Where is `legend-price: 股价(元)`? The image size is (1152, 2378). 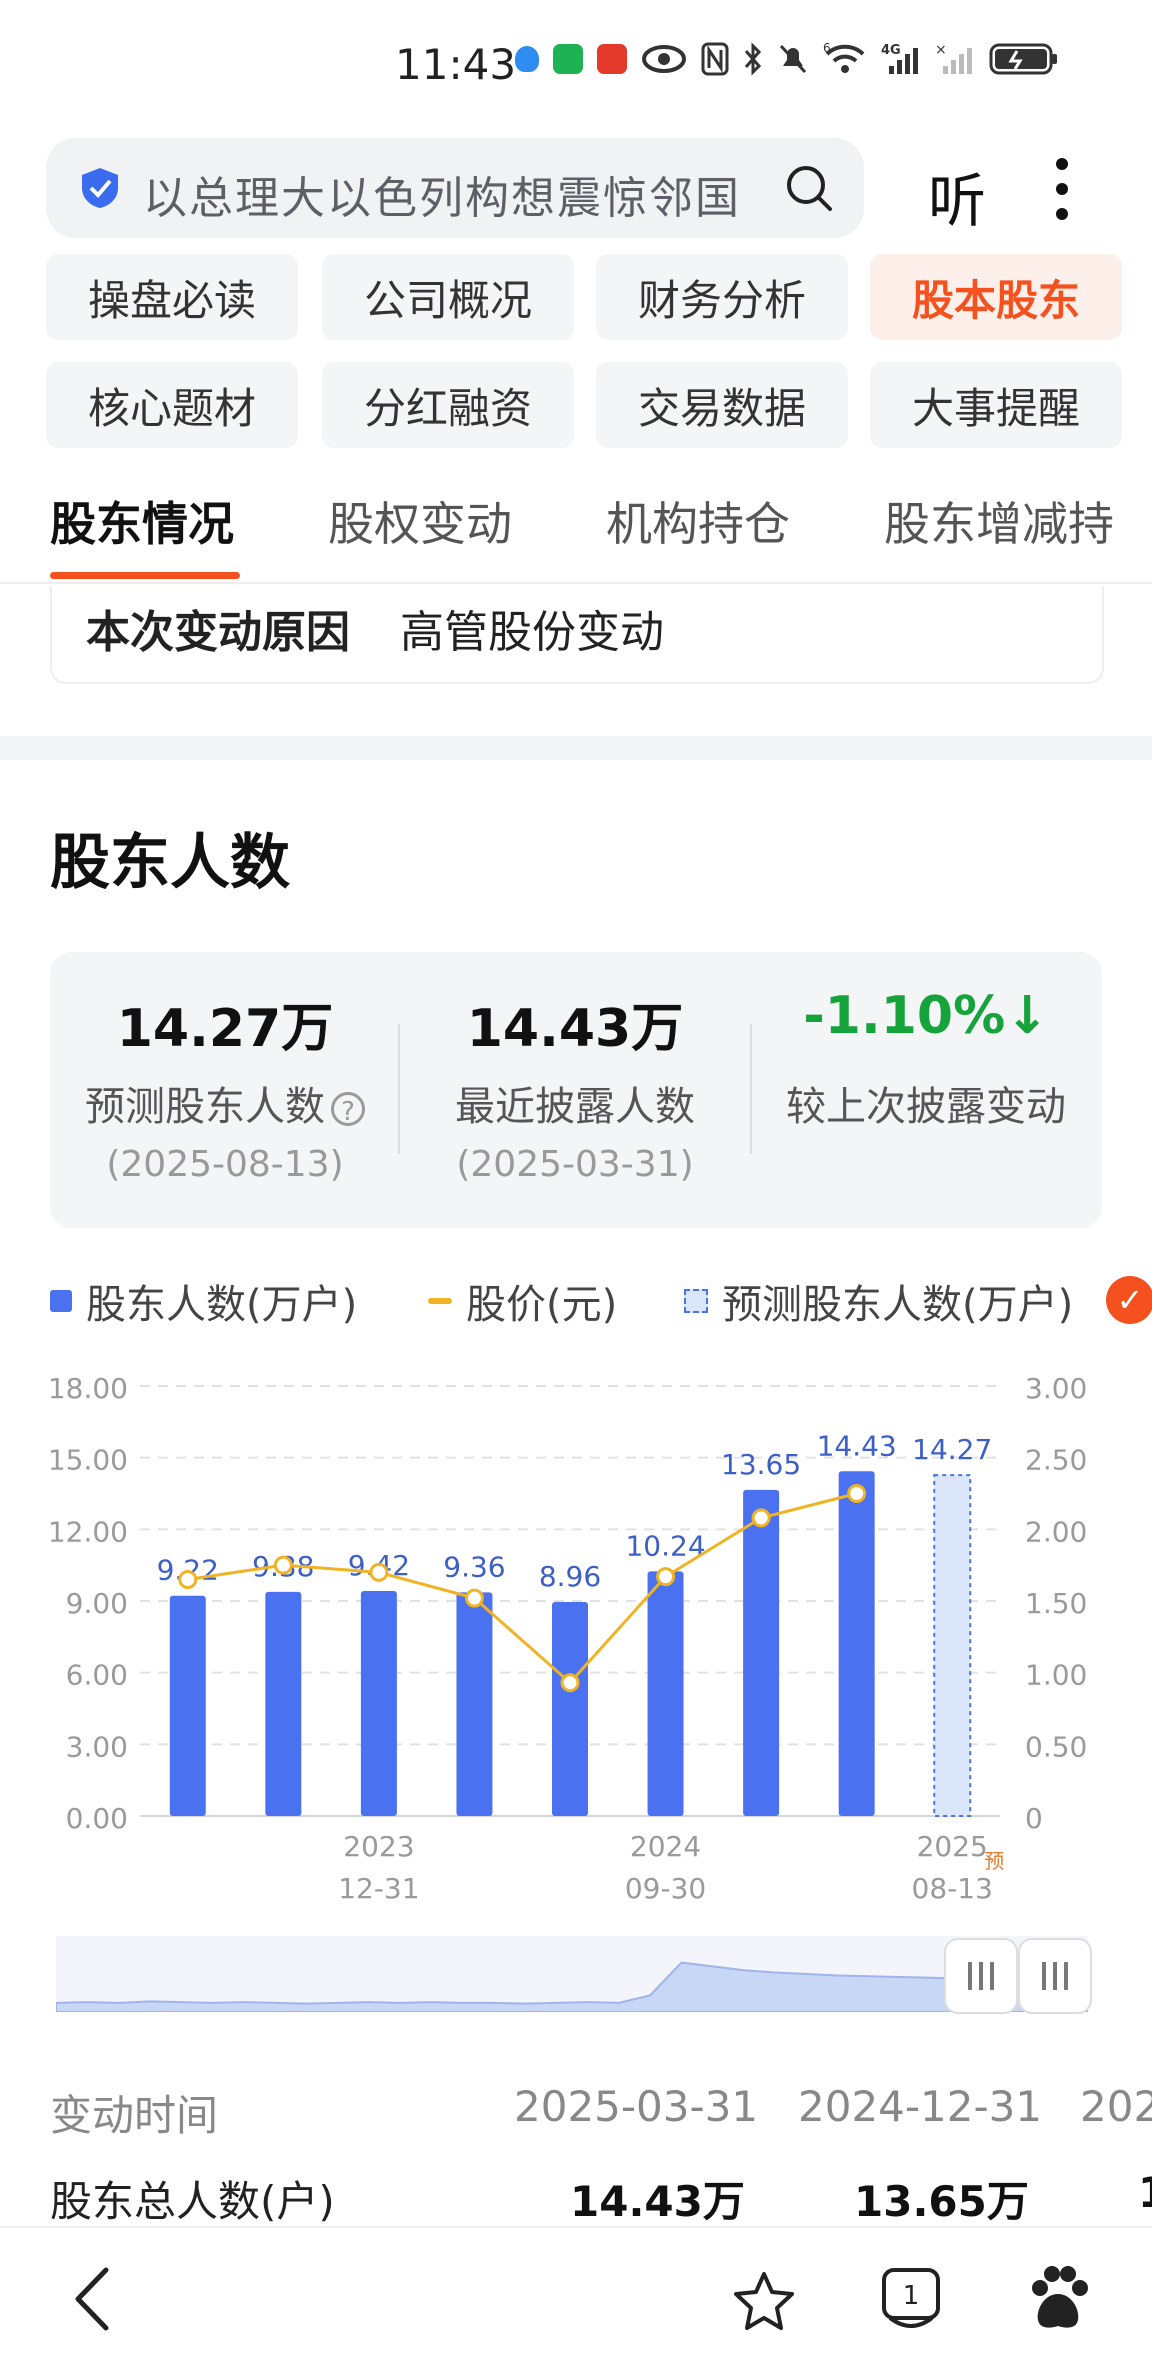
legend-price: 股价(元) is located at coordinates (522, 1301).